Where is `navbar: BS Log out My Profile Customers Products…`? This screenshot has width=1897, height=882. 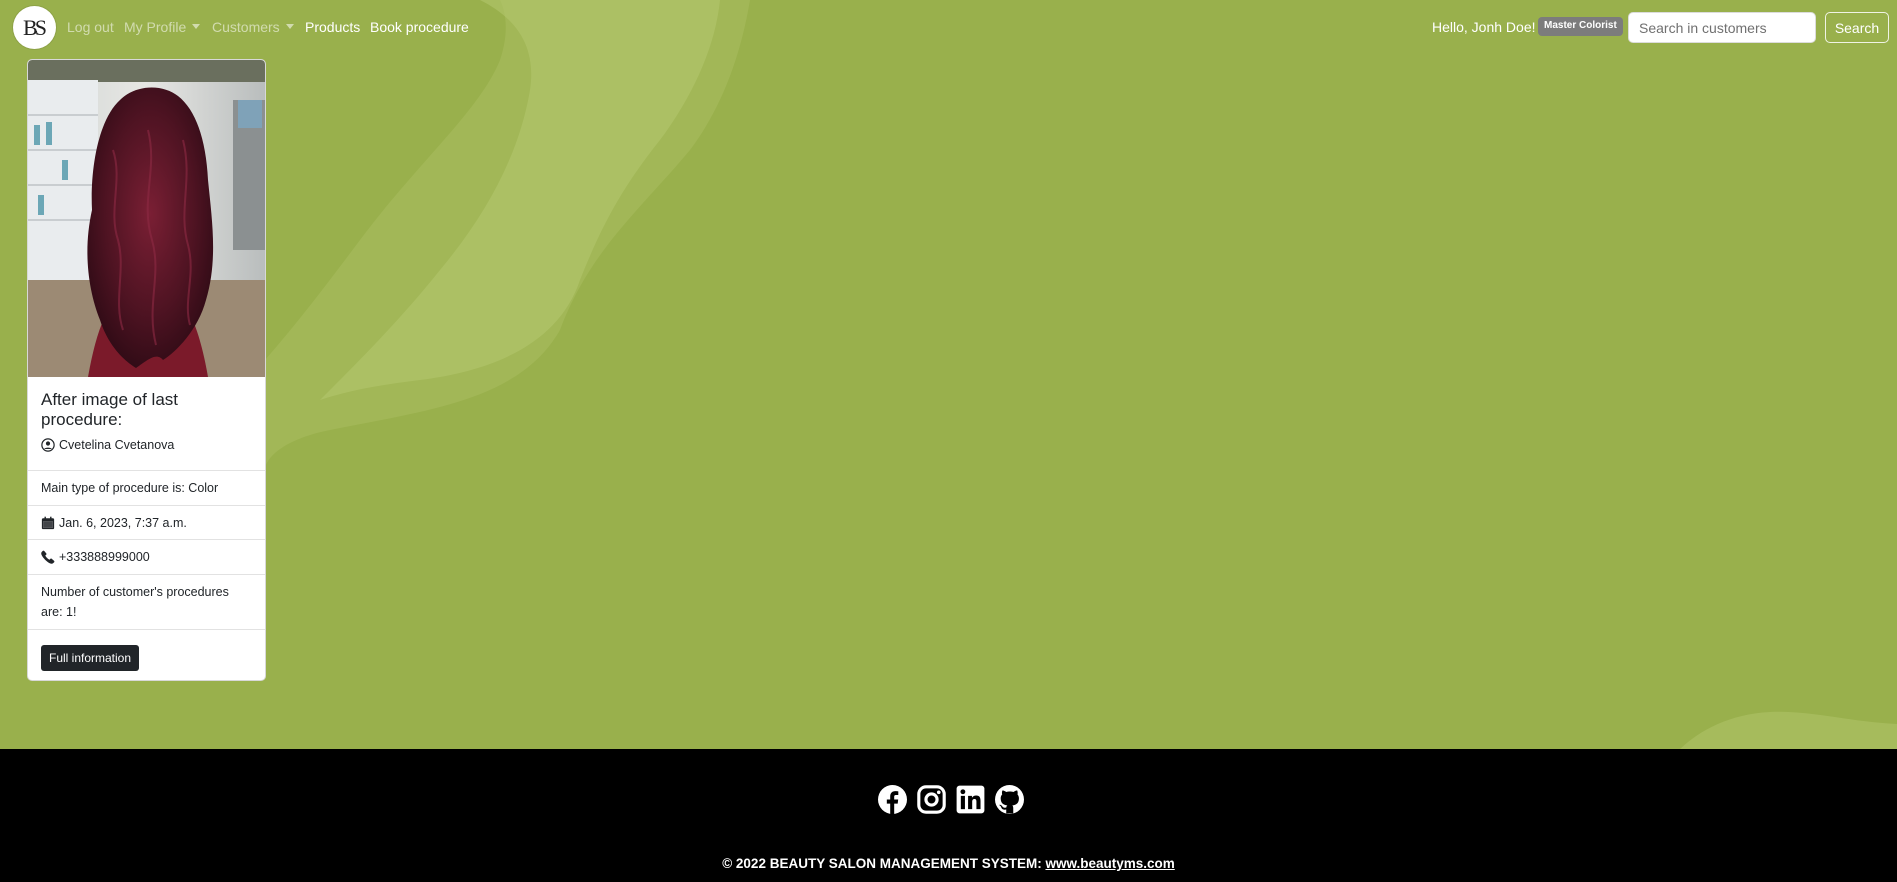 navbar: BS Log out My Profile Customers Products… is located at coordinates (948, 27).